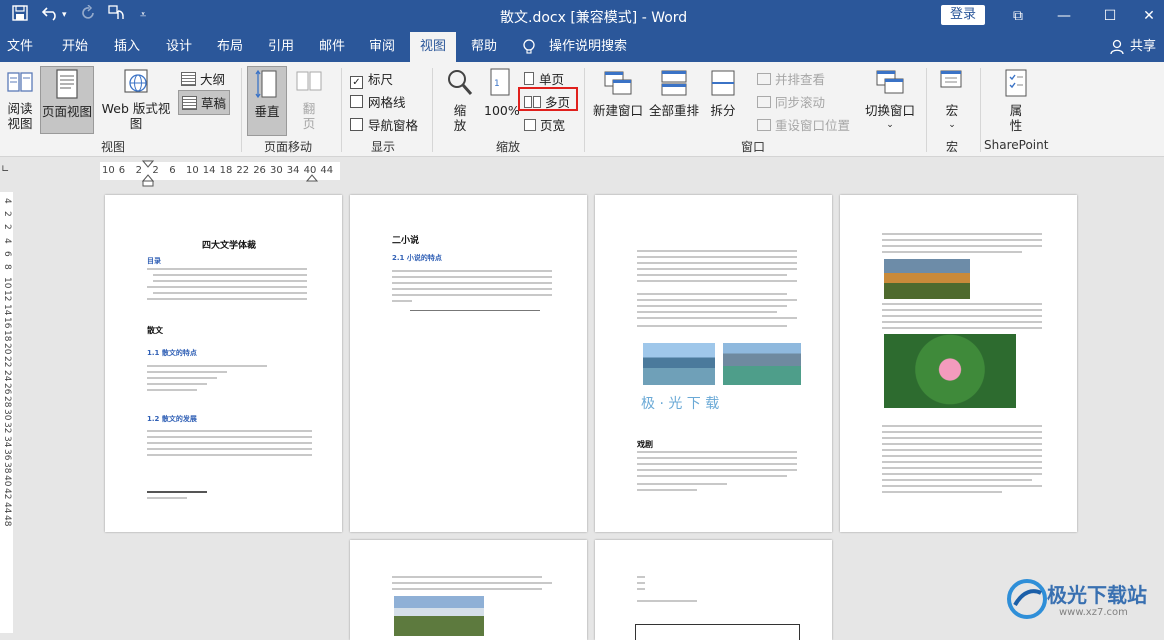 The width and height of the screenshot is (1164, 640). What do you see at coordinates (927, 279) in the screenshot?
I see `autumn-landscape-photo` at bounding box center [927, 279].